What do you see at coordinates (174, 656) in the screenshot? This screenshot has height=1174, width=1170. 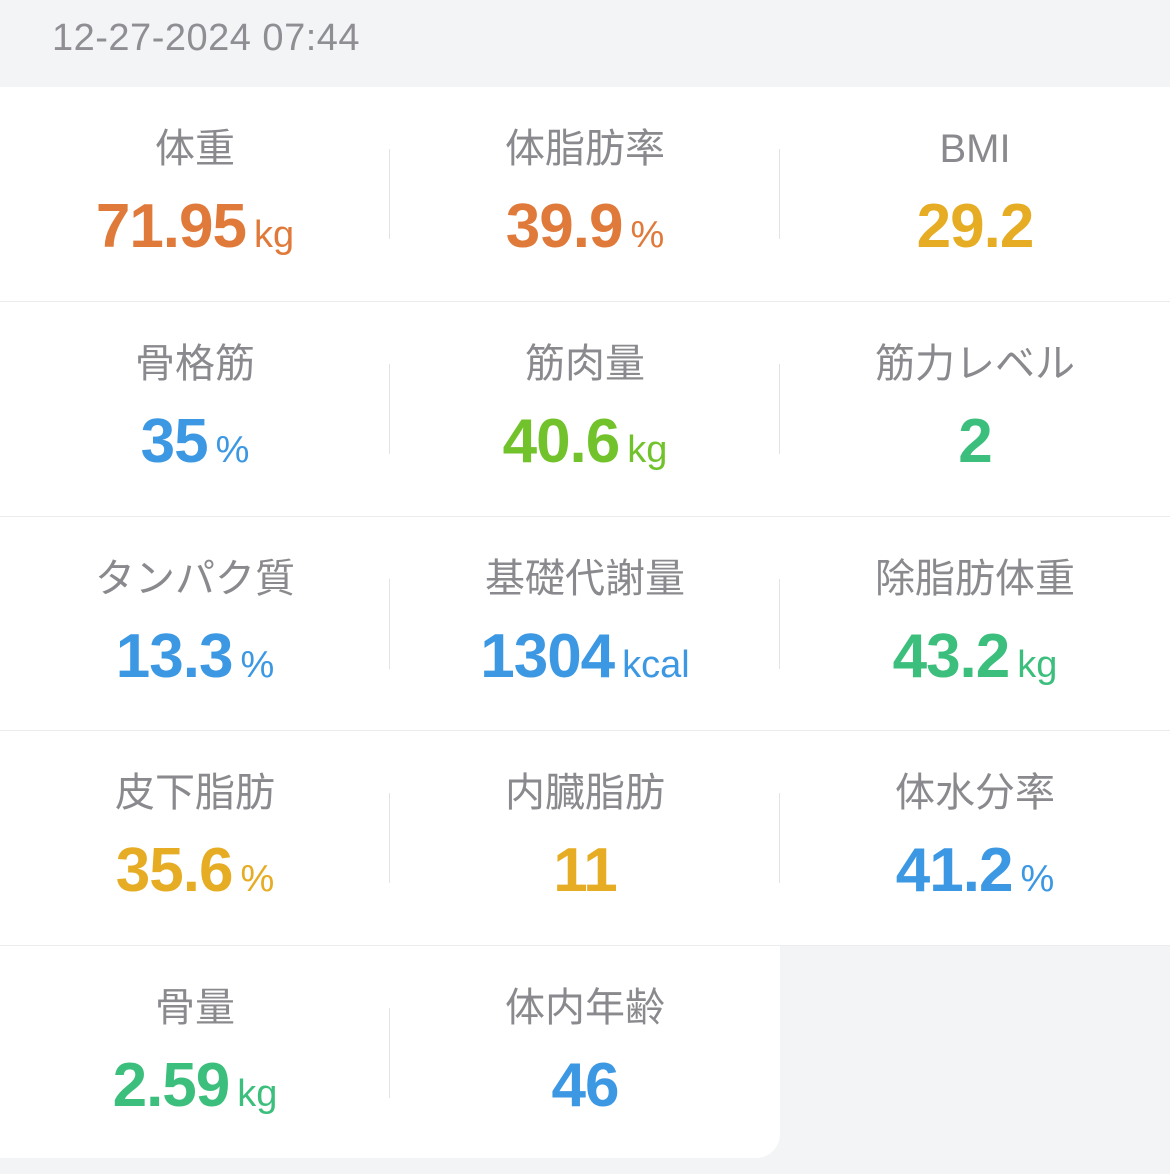 I see `metric-value: 13.3` at bounding box center [174, 656].